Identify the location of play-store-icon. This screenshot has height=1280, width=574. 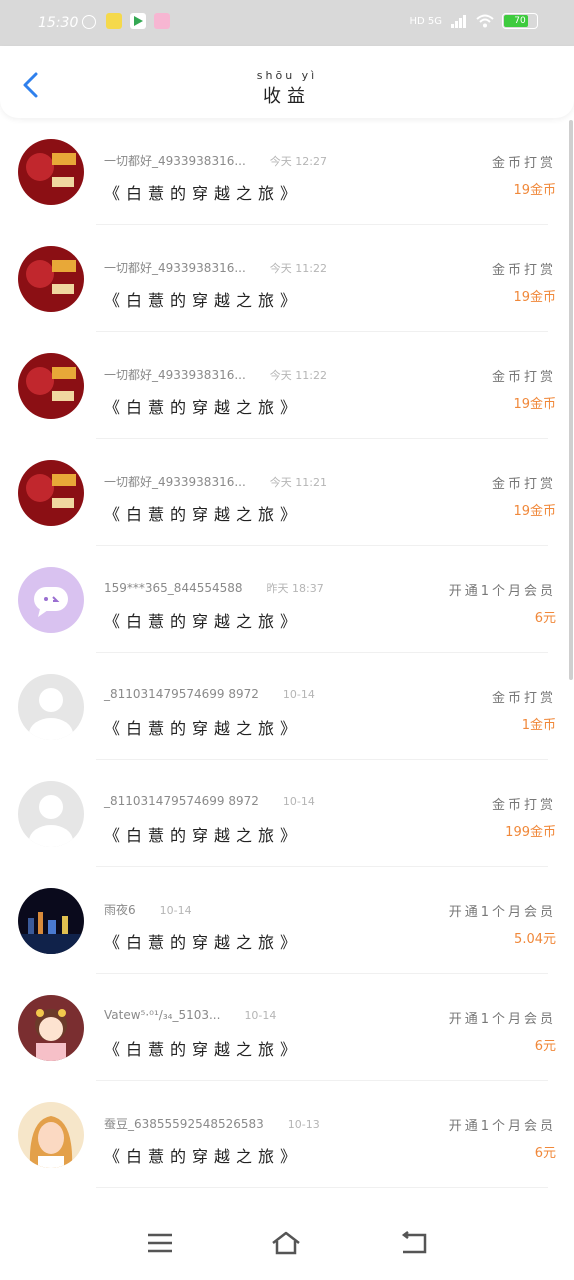
(138, 21).